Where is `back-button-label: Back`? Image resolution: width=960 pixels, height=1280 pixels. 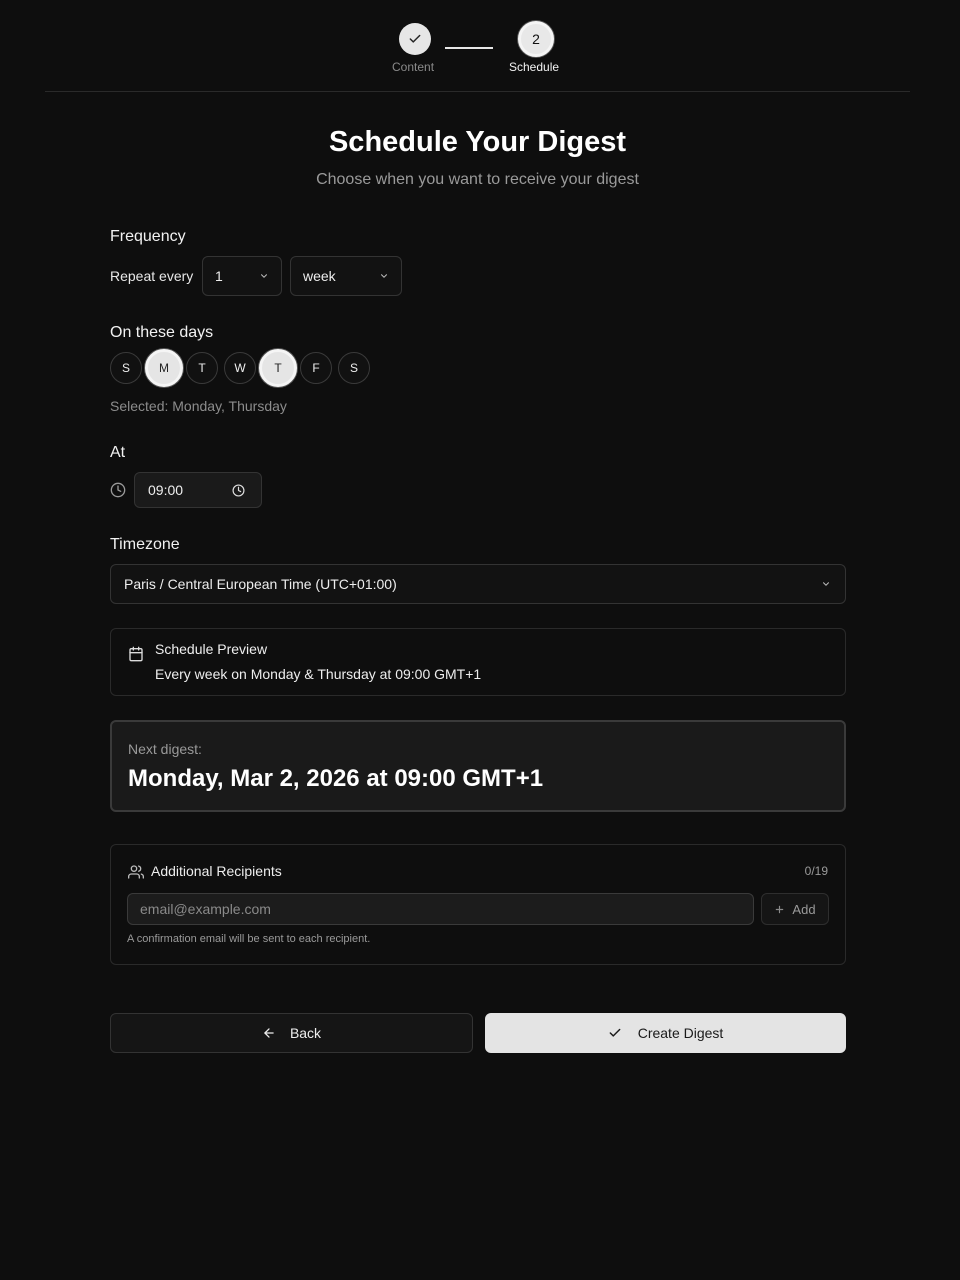
back-button-label: Back is located at coordinates (305, 1033).